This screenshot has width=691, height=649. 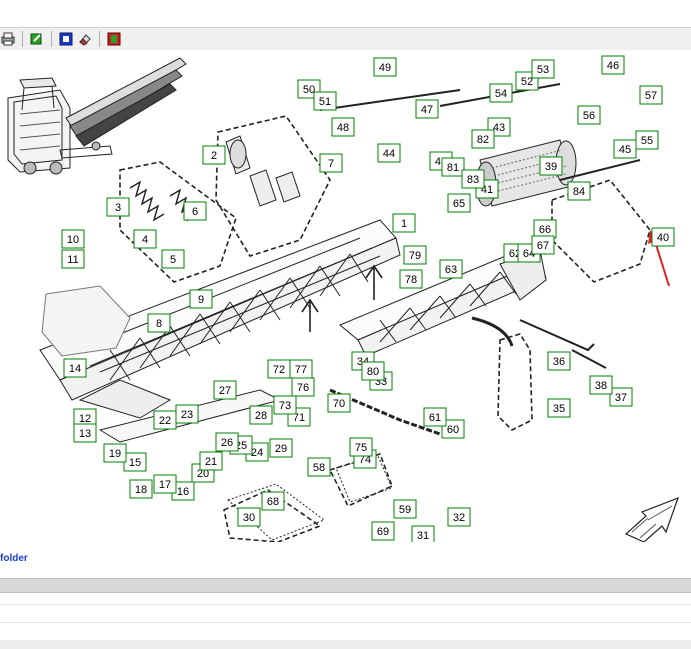 What do you see at coordinates (249, 517) in the screenshot?
I see `callout-30: 30` at bounding box center [249, 517].